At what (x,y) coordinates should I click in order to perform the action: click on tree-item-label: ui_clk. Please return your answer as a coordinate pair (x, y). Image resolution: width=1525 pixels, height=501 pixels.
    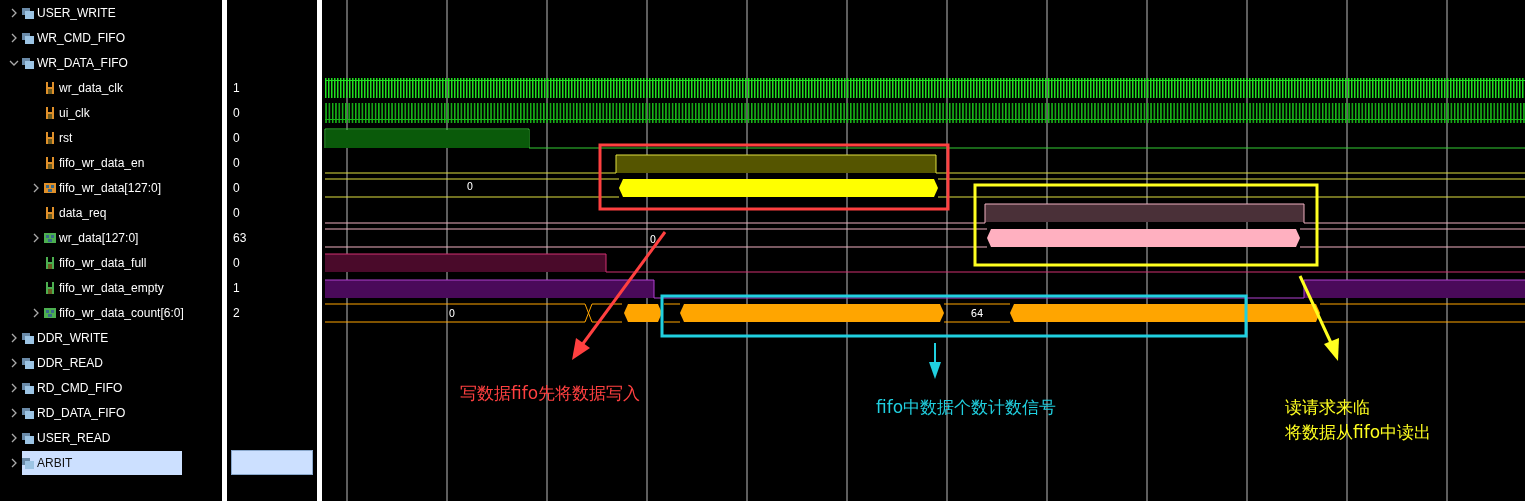
    Looking at the image, I should click on (74, 112).